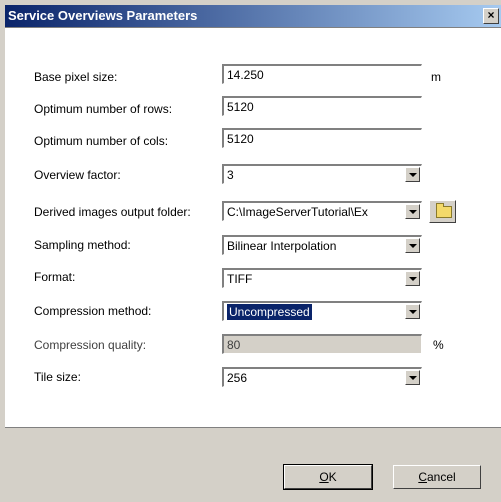  I want to click on window-title: Service Overviews Parameters, so click(103, 15).